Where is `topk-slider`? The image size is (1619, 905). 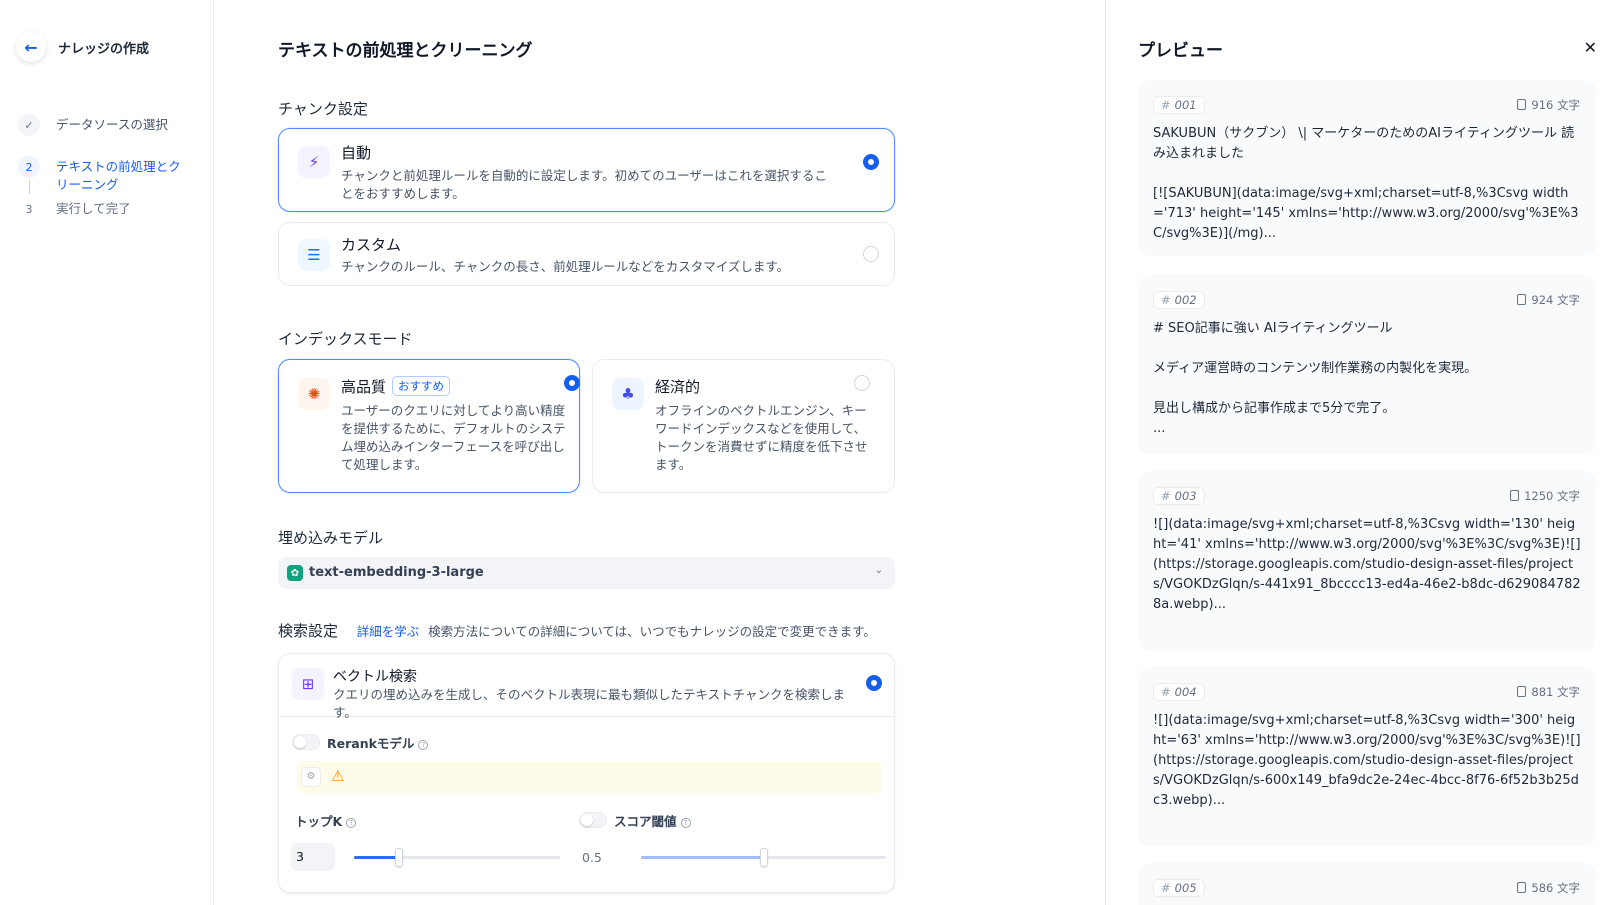 topk-slider is located at coordinates (457, 857).